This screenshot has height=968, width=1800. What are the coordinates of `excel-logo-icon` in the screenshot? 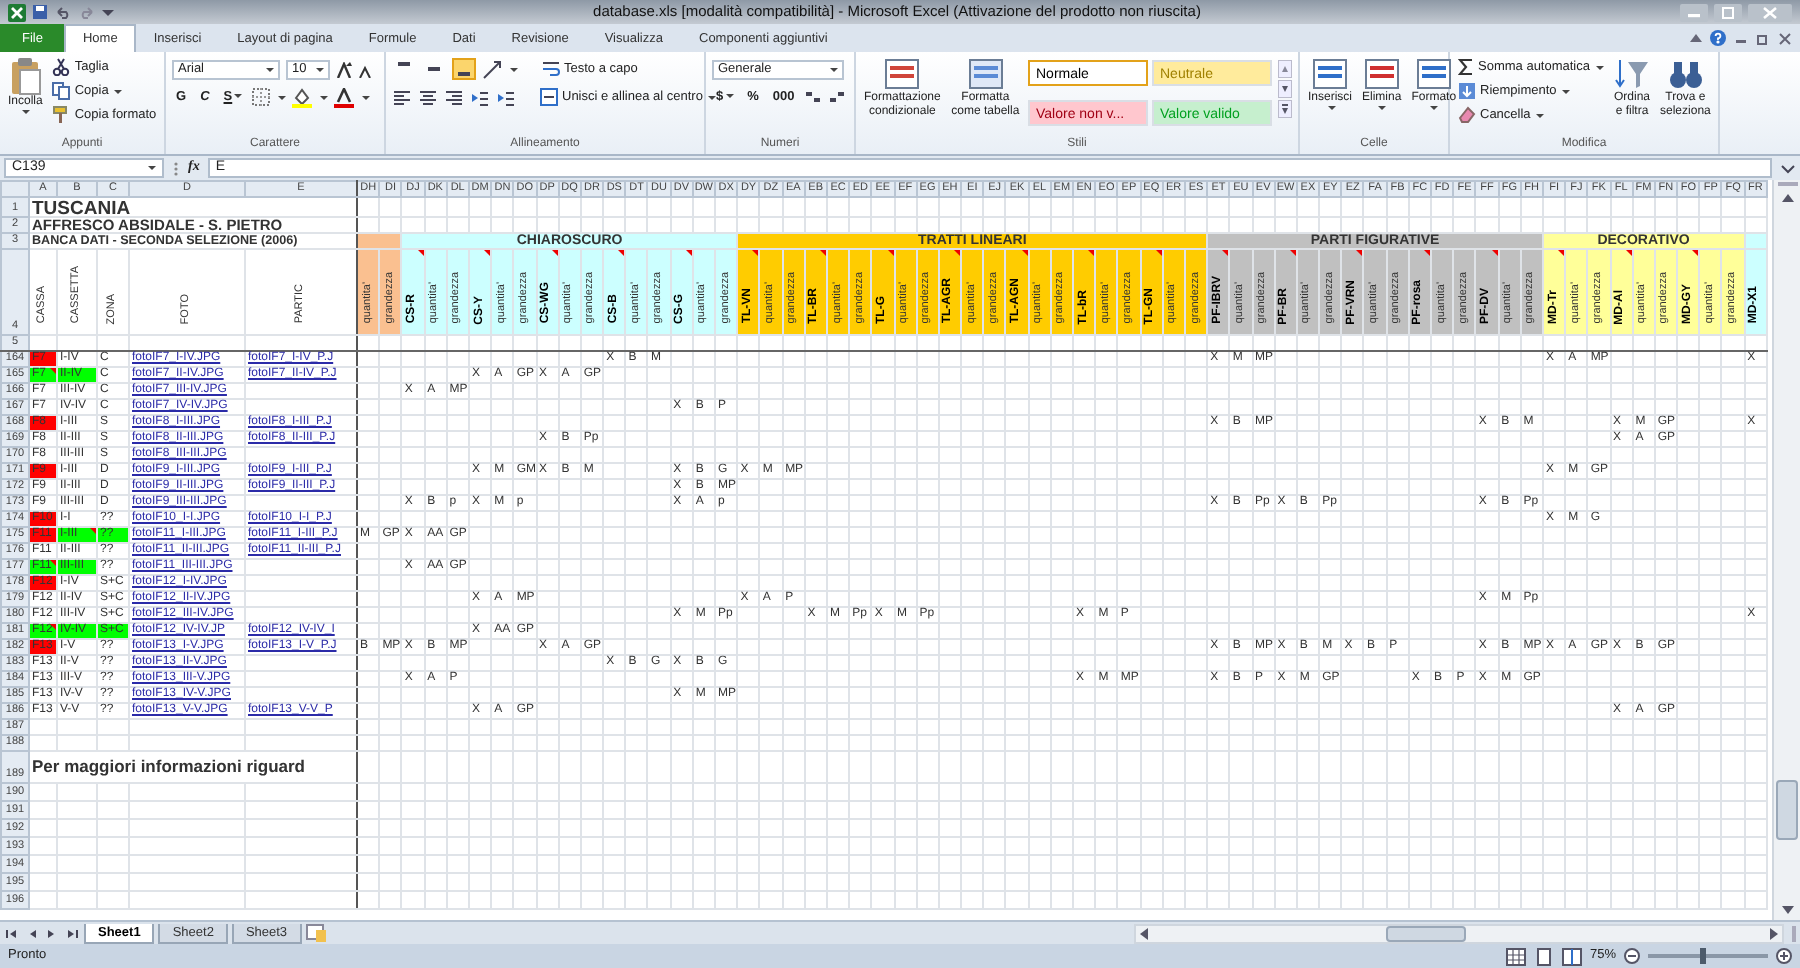 It's located at (17, 12).